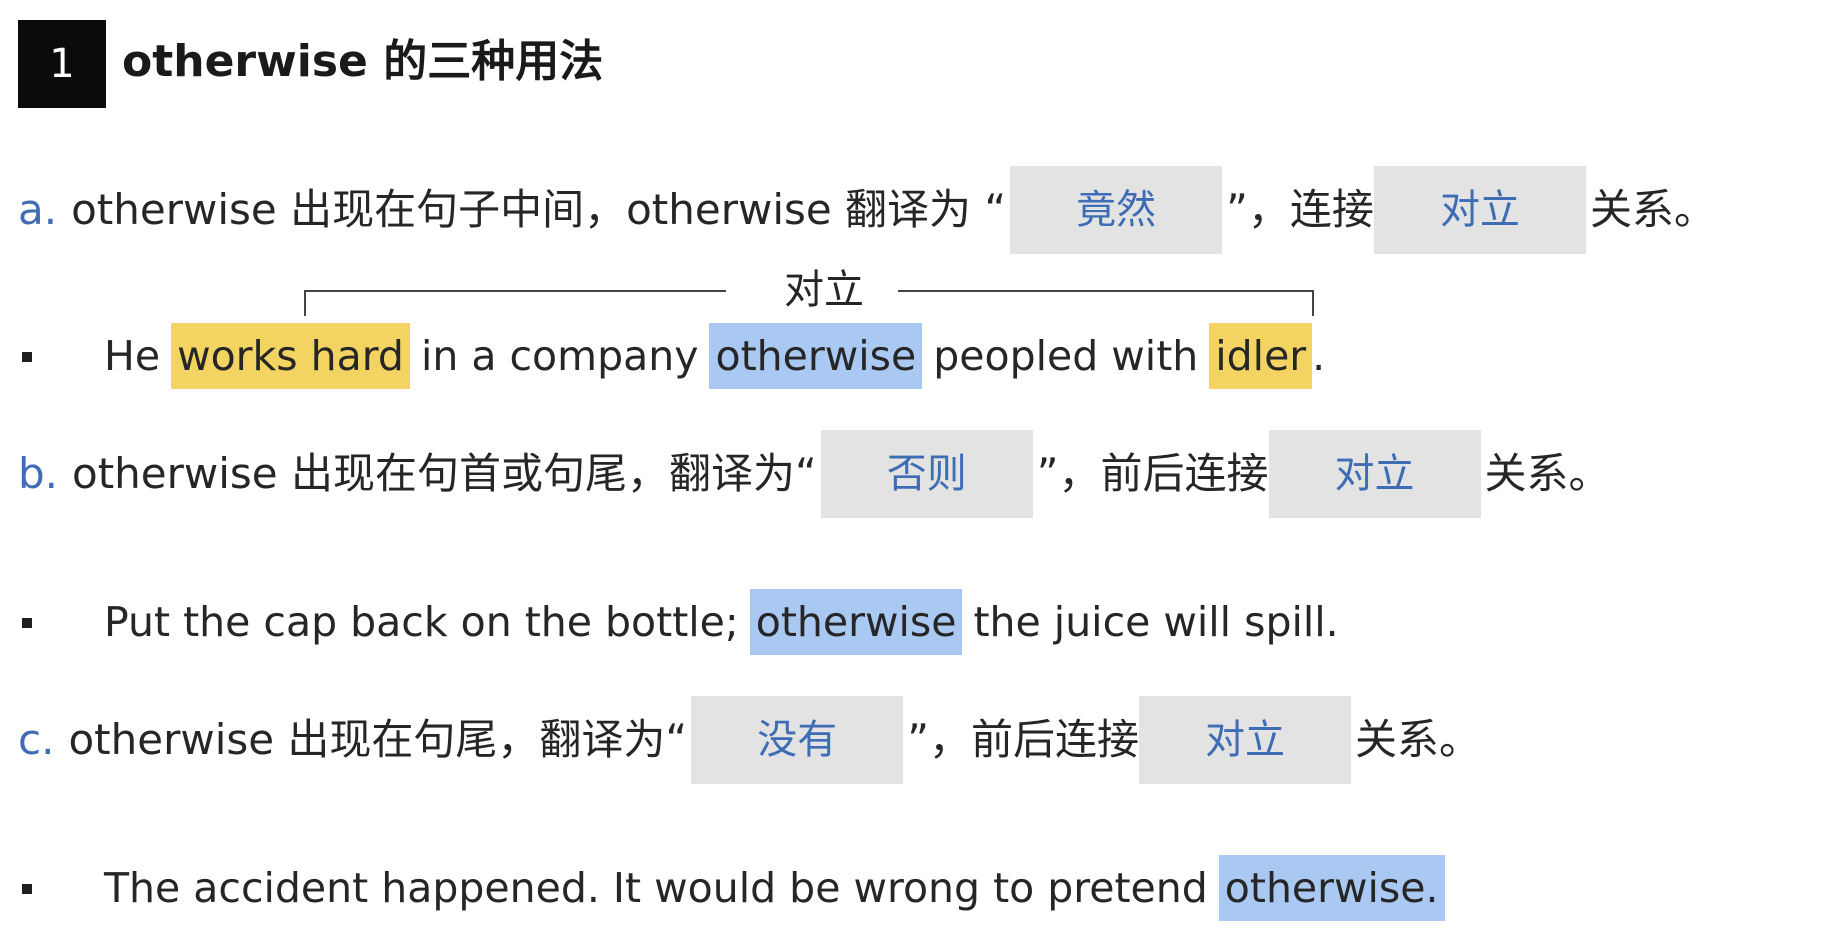 The image size is (1824, 936). Describe the element at coordinates (1066, 356) in the screenshot. I see `sentence-text: peopled with` at that location.